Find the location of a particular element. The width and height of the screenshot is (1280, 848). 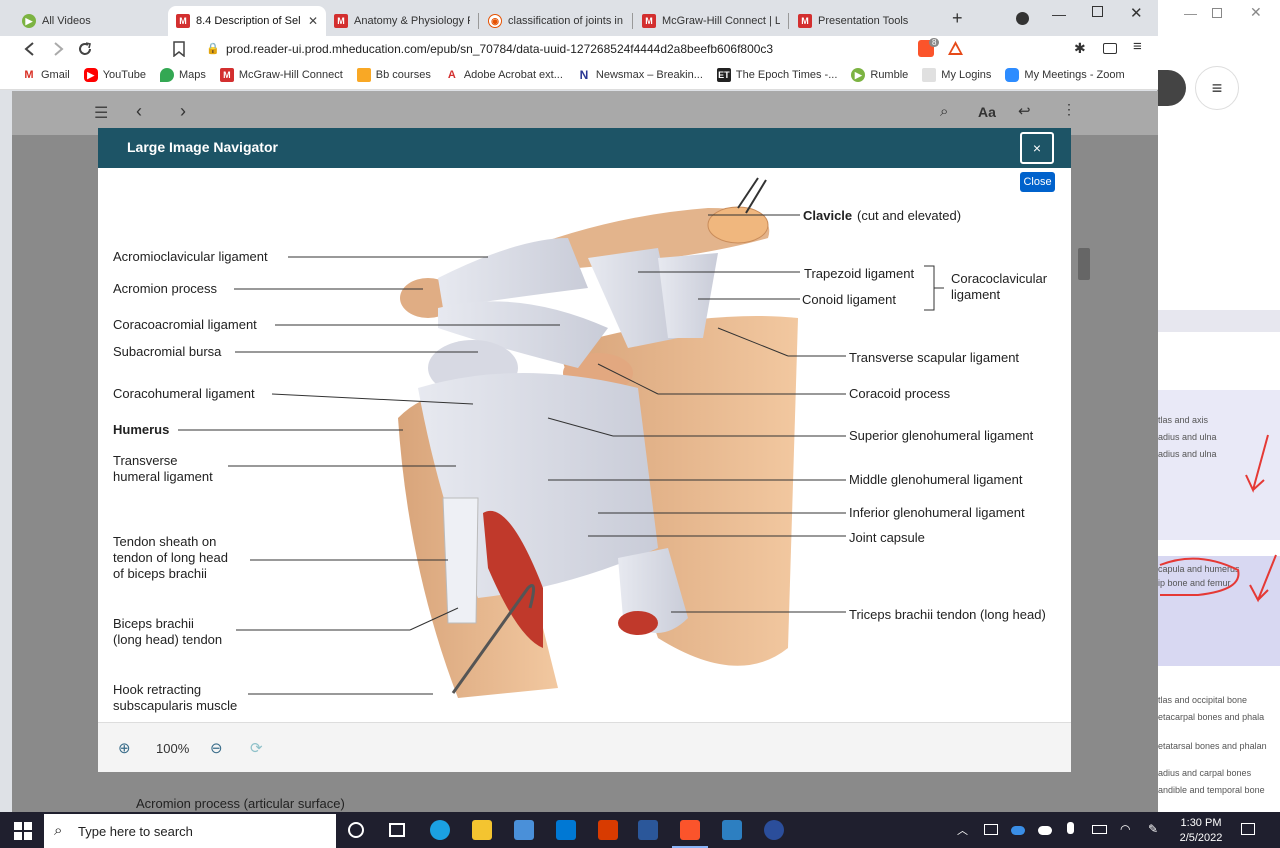

label-inferior-glenohumeral: Inferior glenohumeral ligament is located at coordinates (937, 512).